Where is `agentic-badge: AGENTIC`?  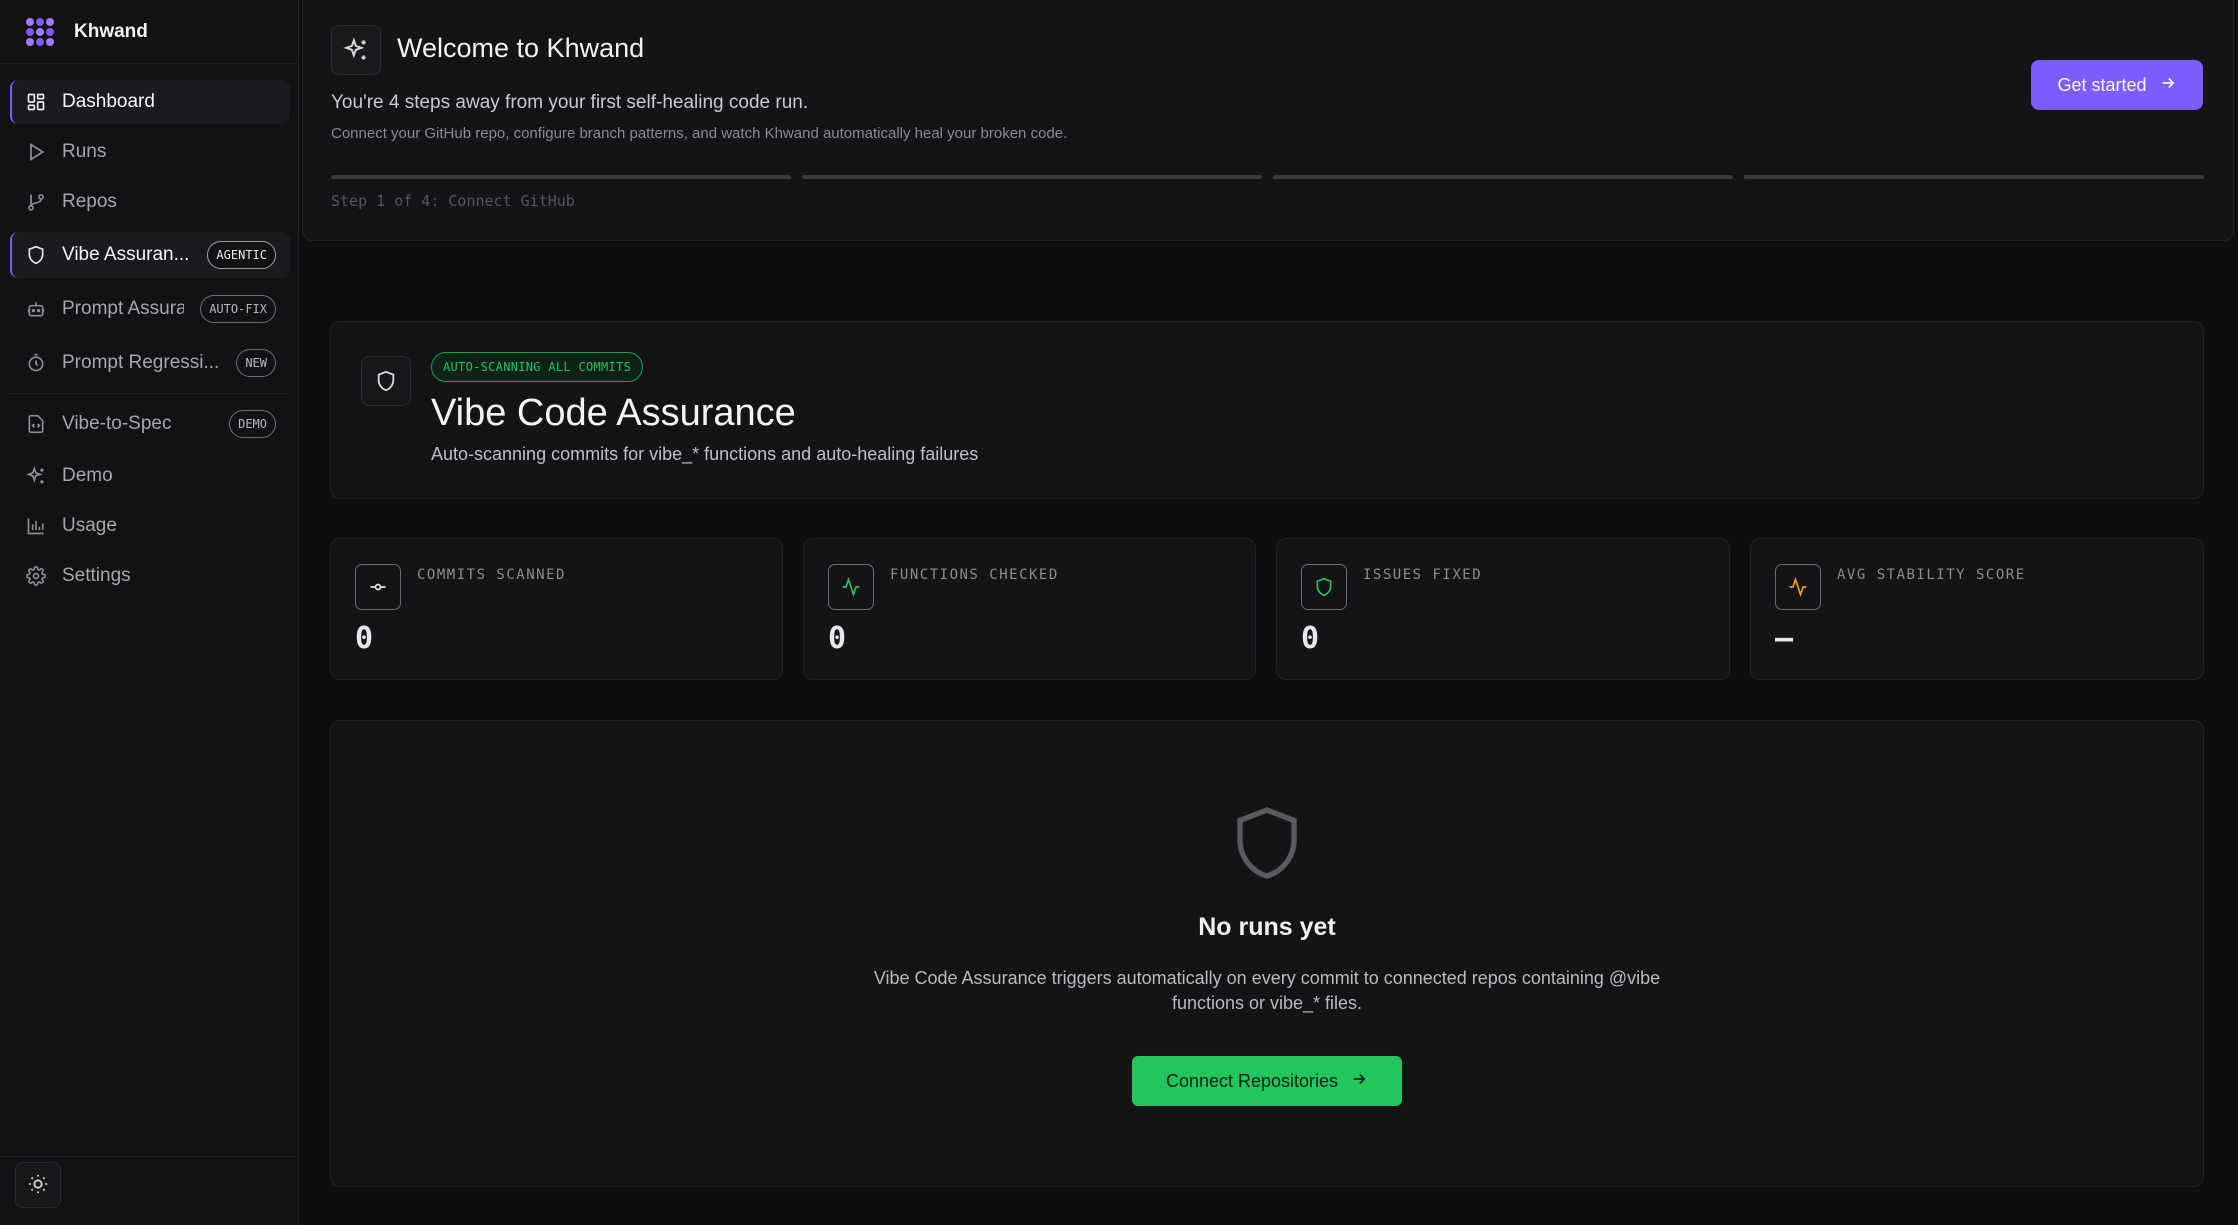 agentic-badge: AGENTIC is located at coordinates (241, 255).